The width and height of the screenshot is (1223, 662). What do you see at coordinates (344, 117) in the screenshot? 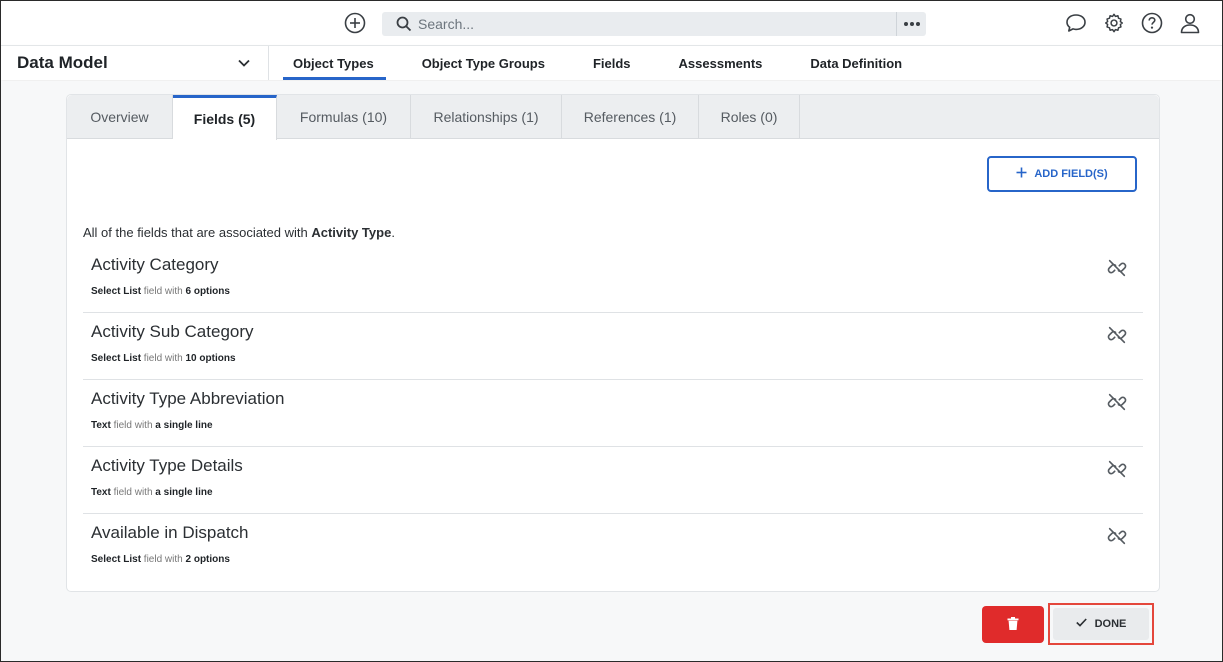
I see `subtab-formulas: Formulas (10)` at bounding box center [344, 117].